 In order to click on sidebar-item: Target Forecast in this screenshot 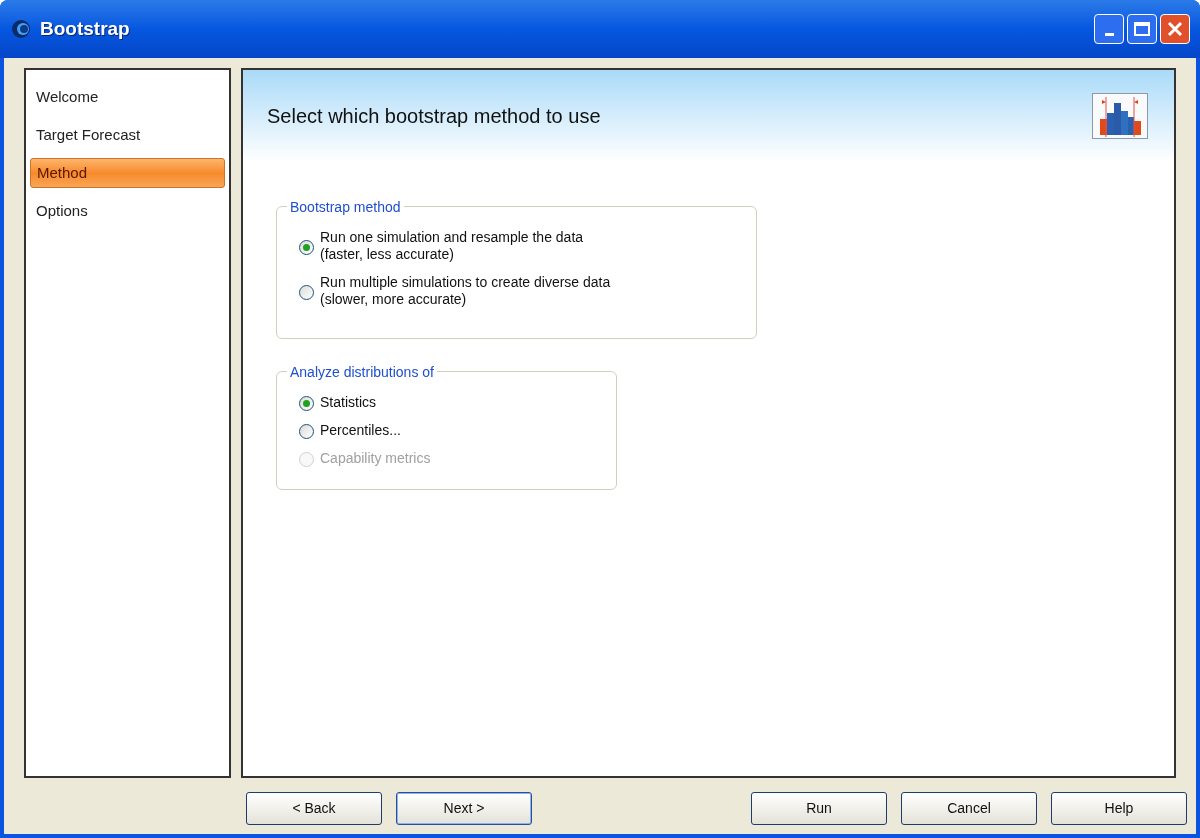, I will do `click(127, 135)`.